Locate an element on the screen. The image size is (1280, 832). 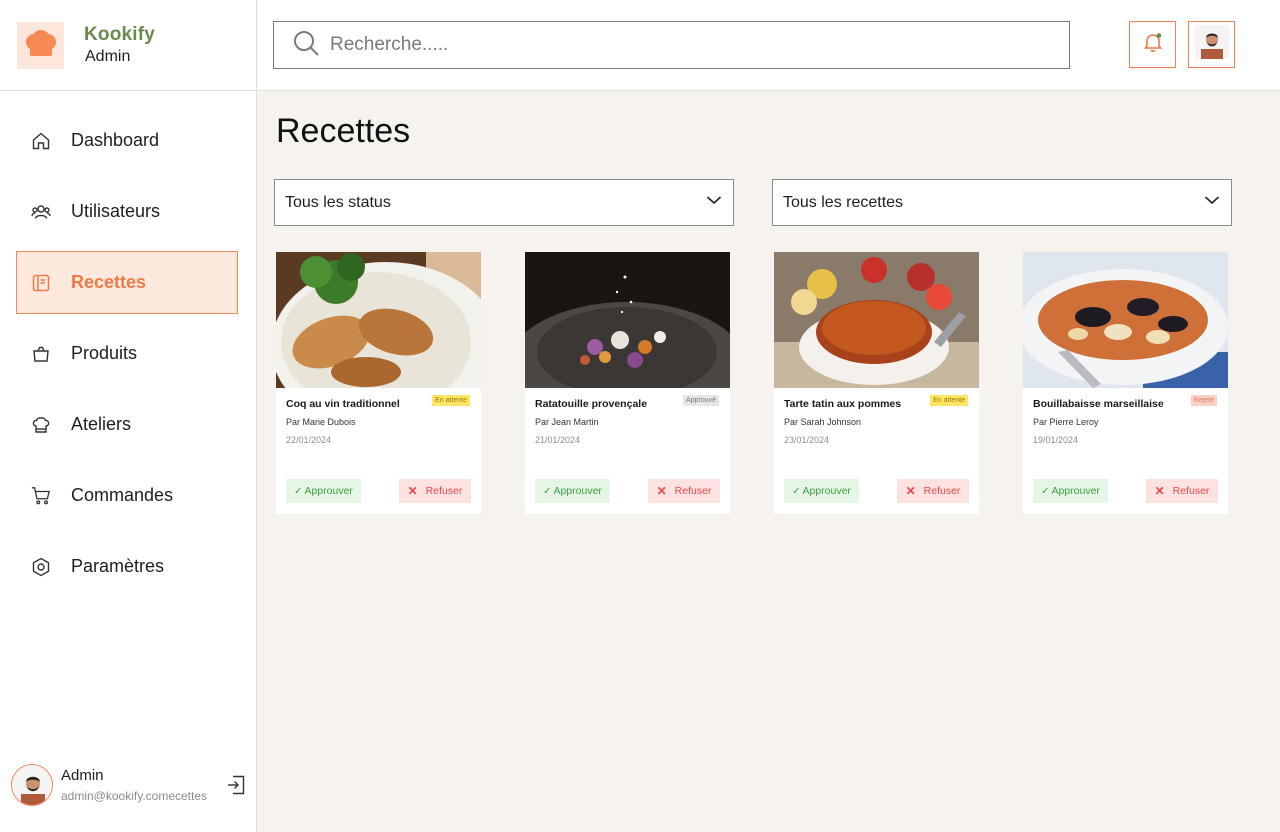
recipe-filter-select: Tous les recettes is located at coordinates (1002, 202).